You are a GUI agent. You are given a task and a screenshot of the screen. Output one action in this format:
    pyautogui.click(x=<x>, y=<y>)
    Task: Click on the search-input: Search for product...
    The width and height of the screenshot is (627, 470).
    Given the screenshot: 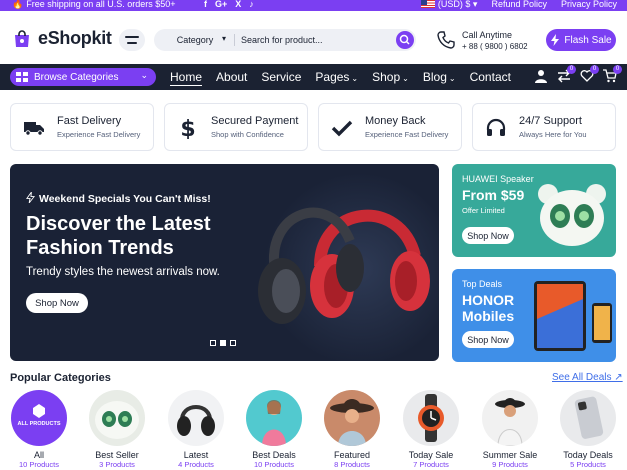 What is the action you would take?
    pyautogui.click(x=282, y=40)
    